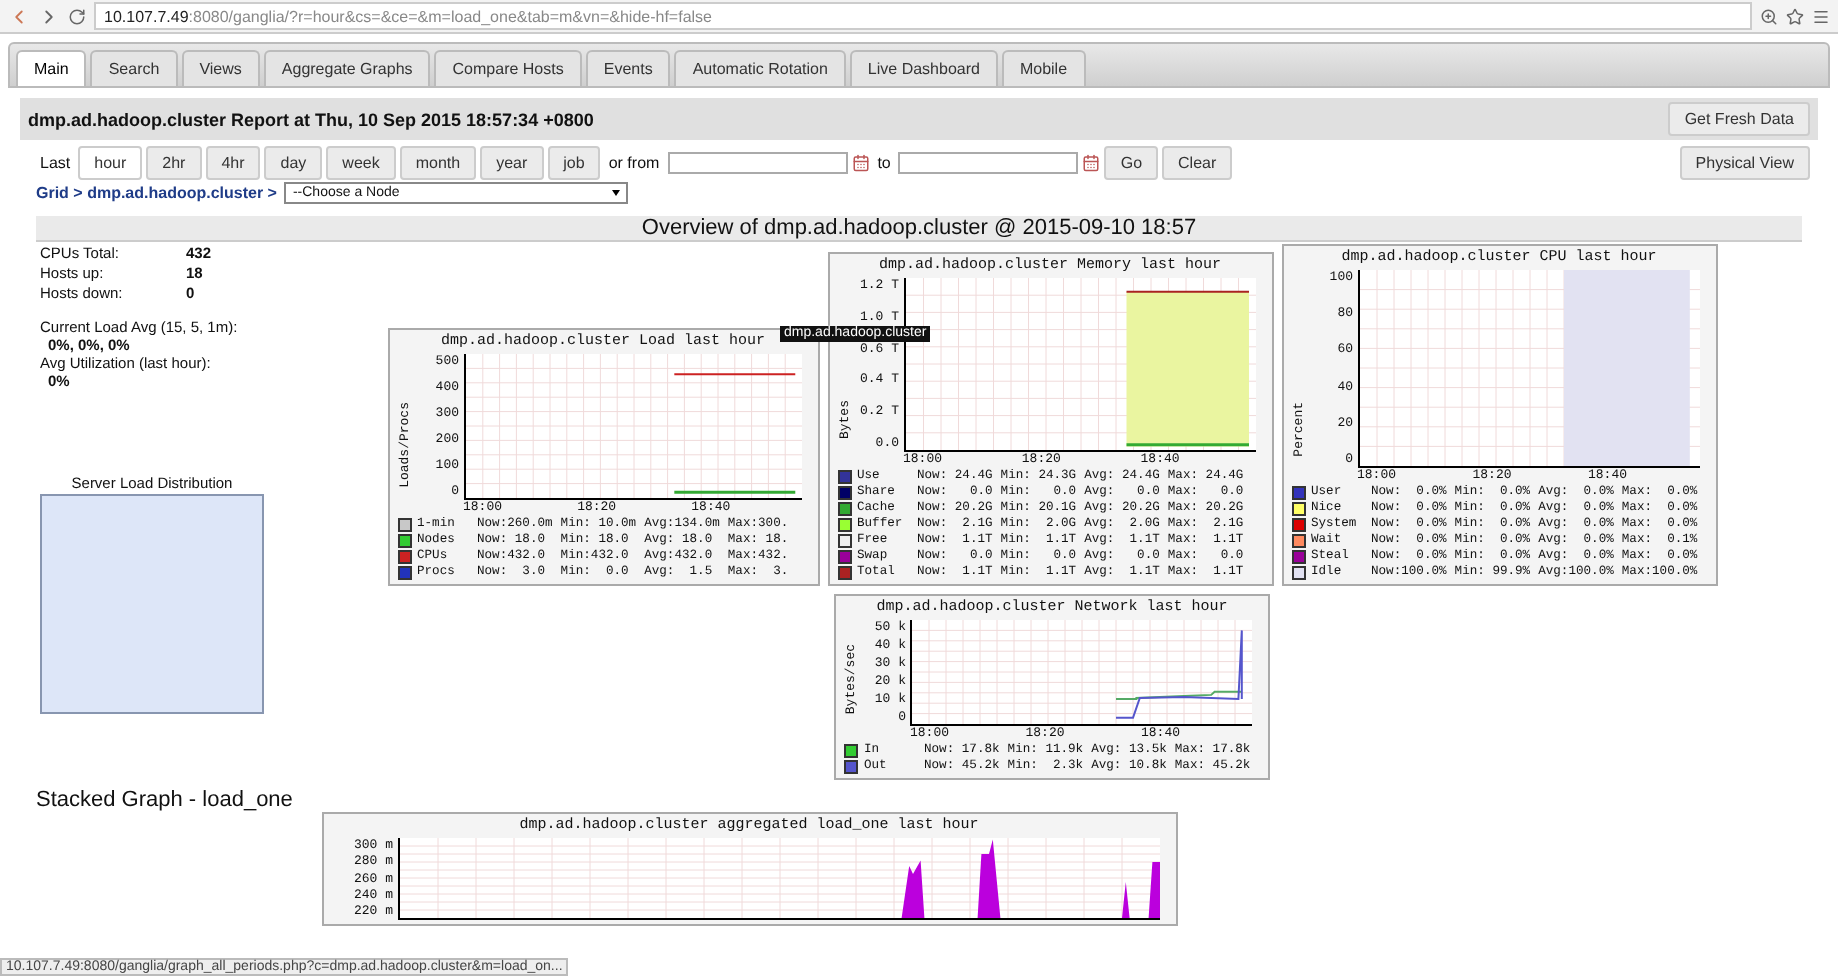 This screenshot has height=976, width=1838. I want to click on physical-view-button: Physical View, so click(1744, 163).